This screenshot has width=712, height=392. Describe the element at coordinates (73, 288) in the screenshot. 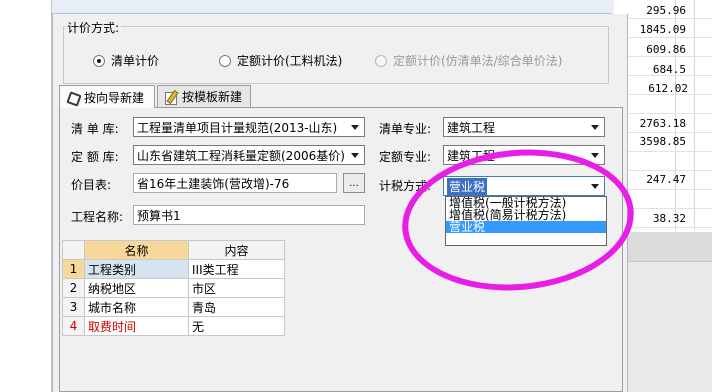

I see `row-index: 2` at that location.